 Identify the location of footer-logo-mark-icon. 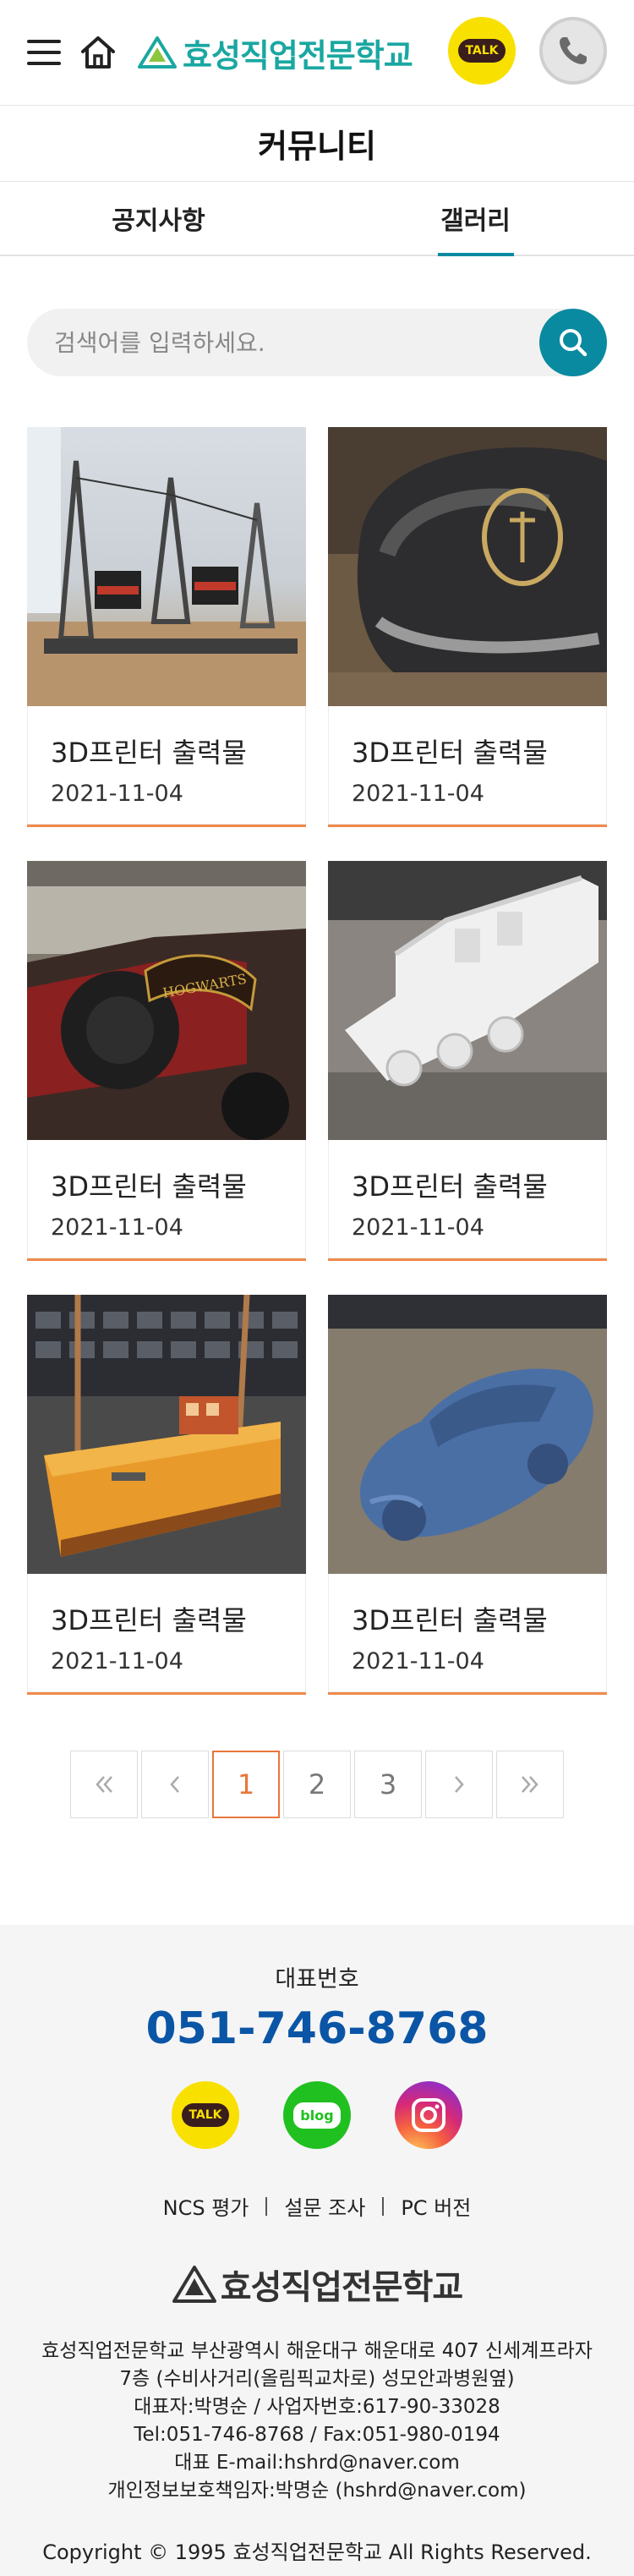
(194, 2284).